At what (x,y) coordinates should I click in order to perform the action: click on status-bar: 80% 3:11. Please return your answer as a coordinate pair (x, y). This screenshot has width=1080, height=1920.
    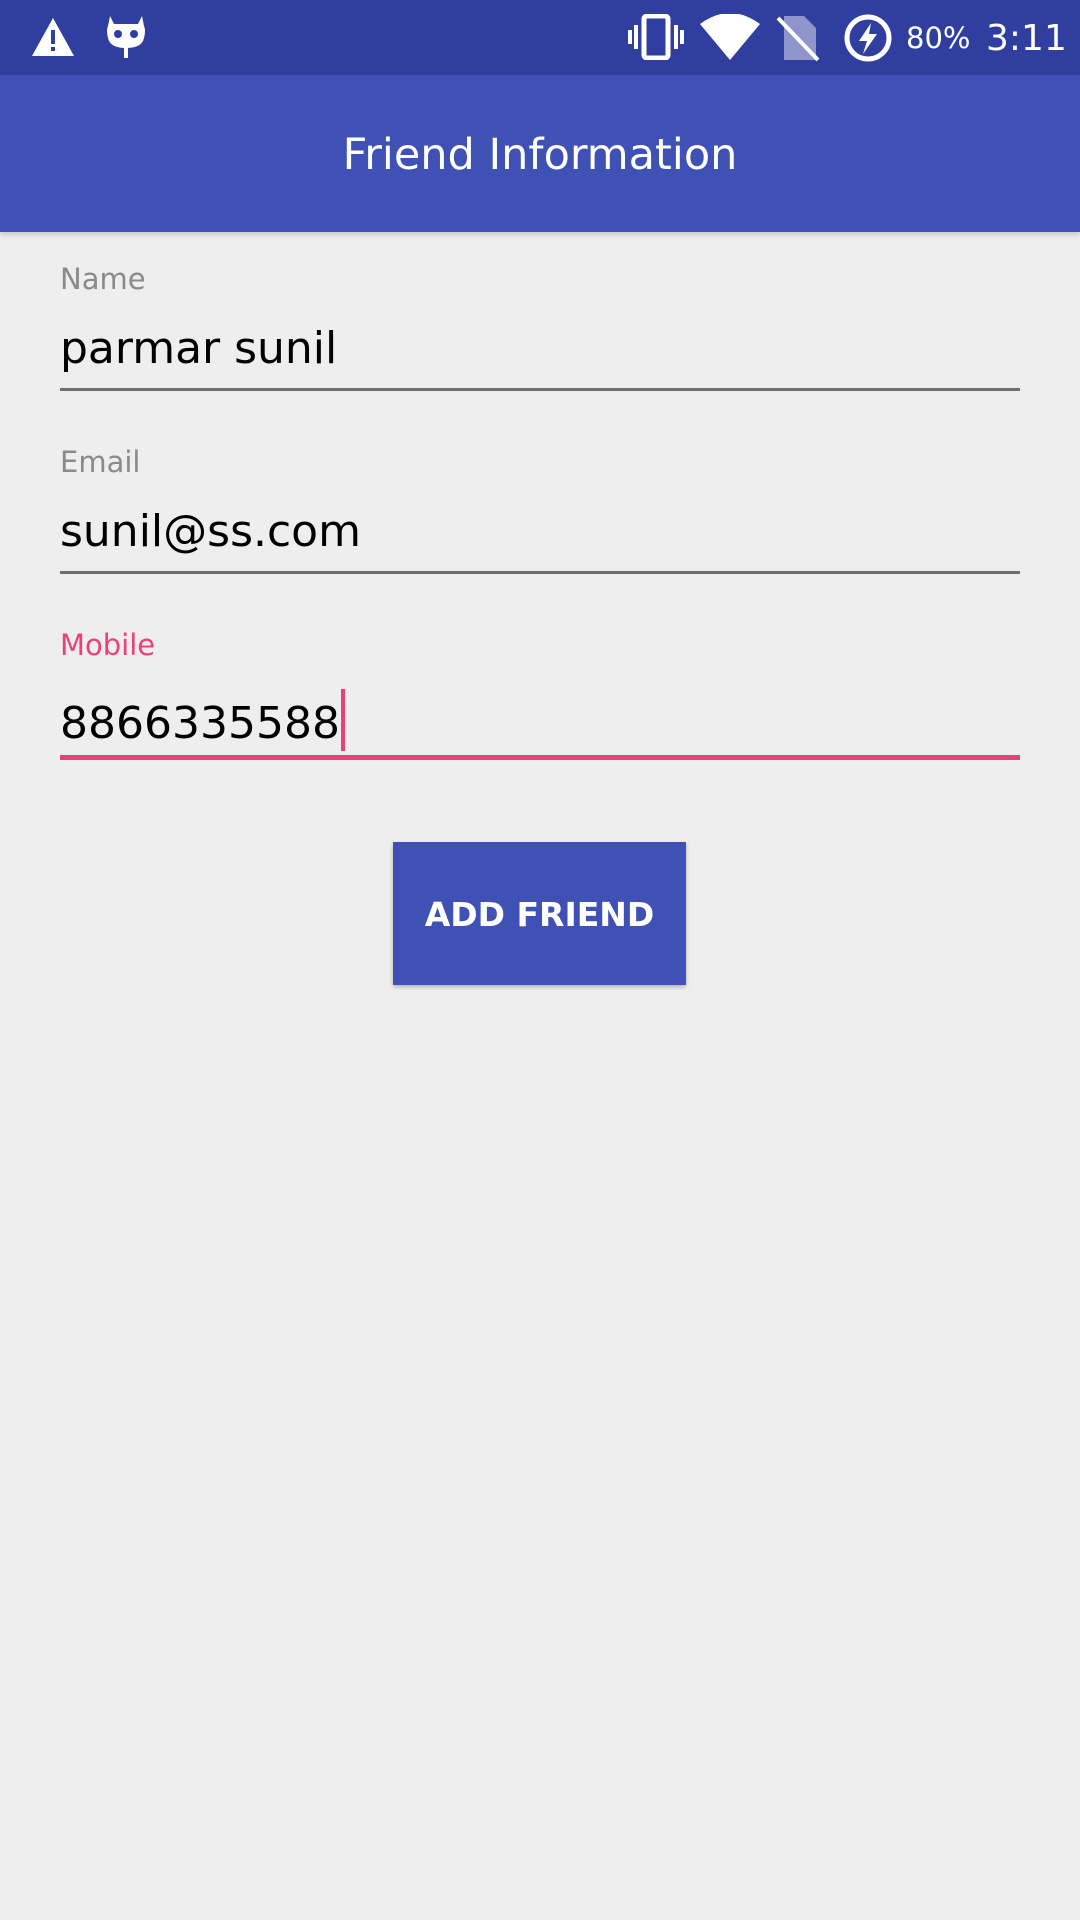
    Looking at the image, I should click on (540, 37).